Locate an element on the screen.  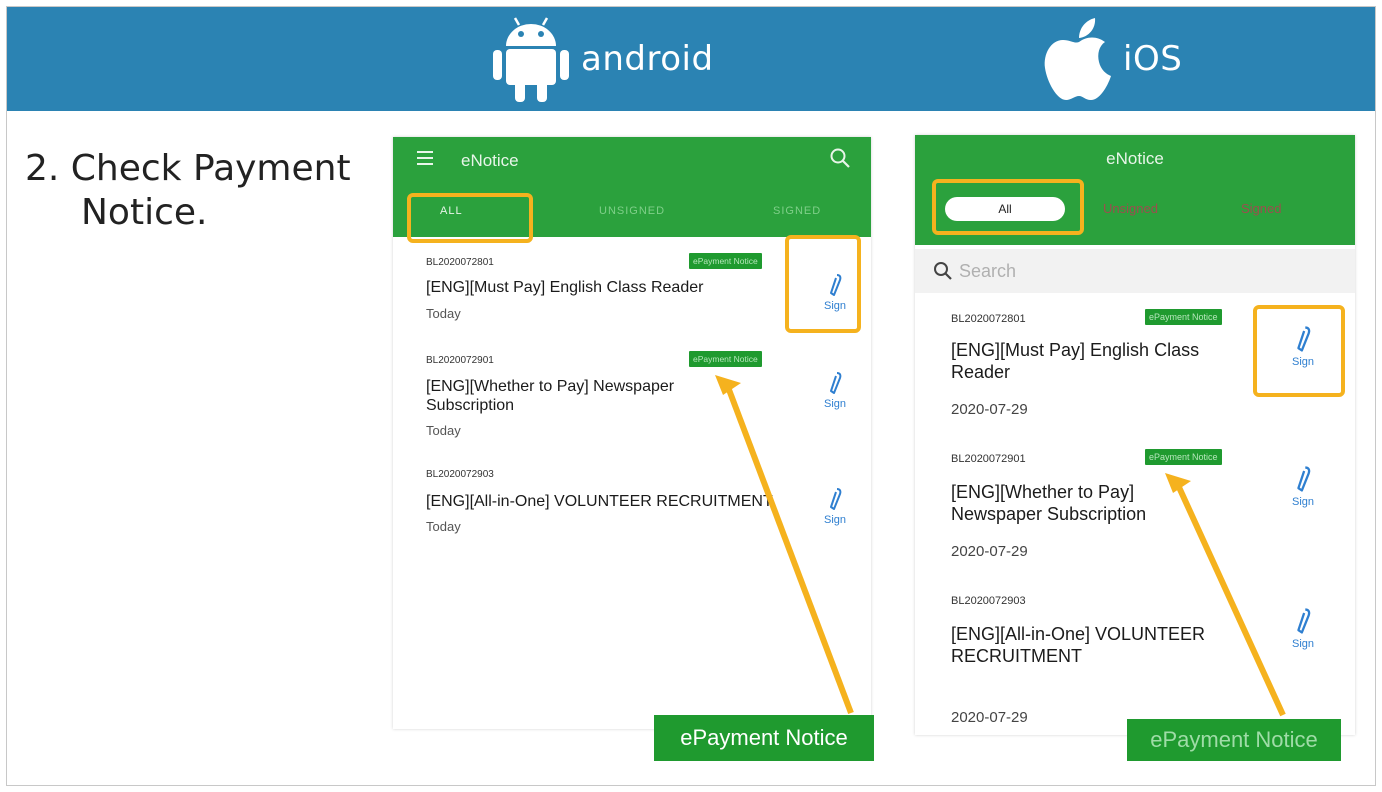
tab-unsigned: UNSIGNED is located at coordinates (632, 211).